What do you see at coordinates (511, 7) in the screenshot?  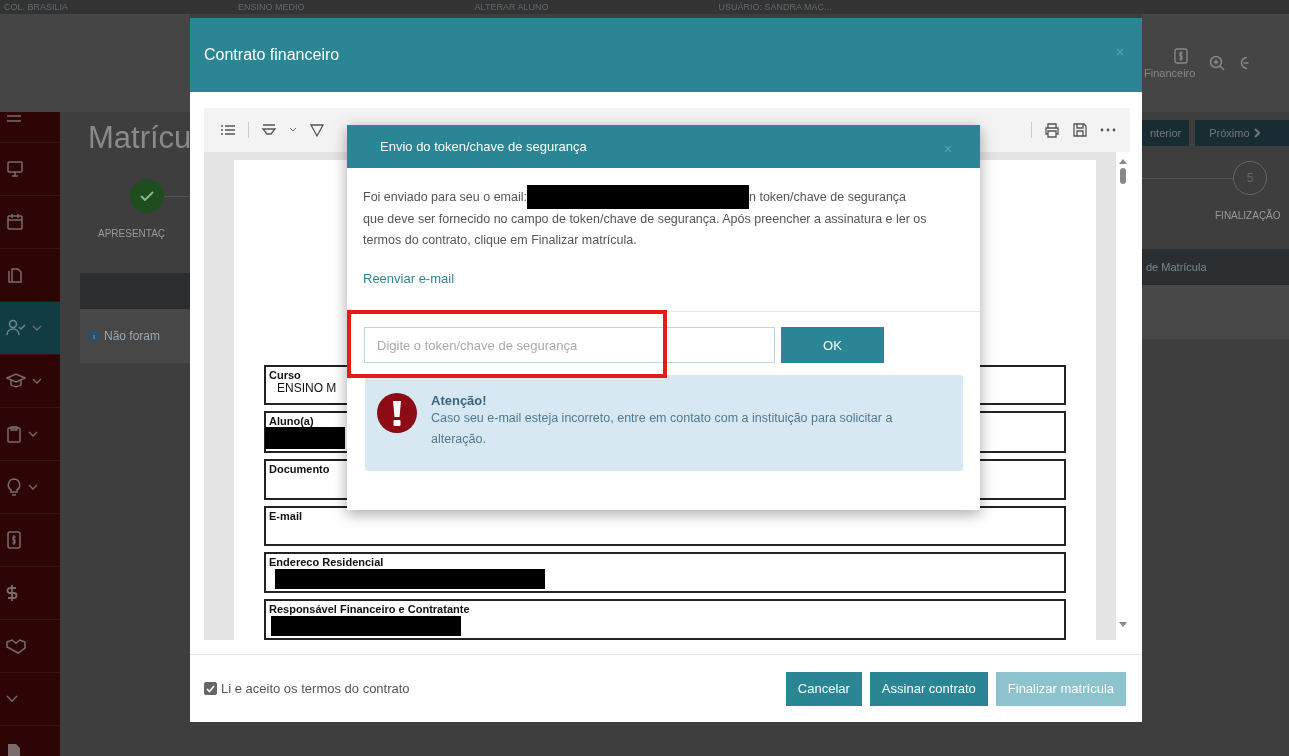 I see `top-bar-text: ALTERAR ALUNO` at bounding box center [511, 7].